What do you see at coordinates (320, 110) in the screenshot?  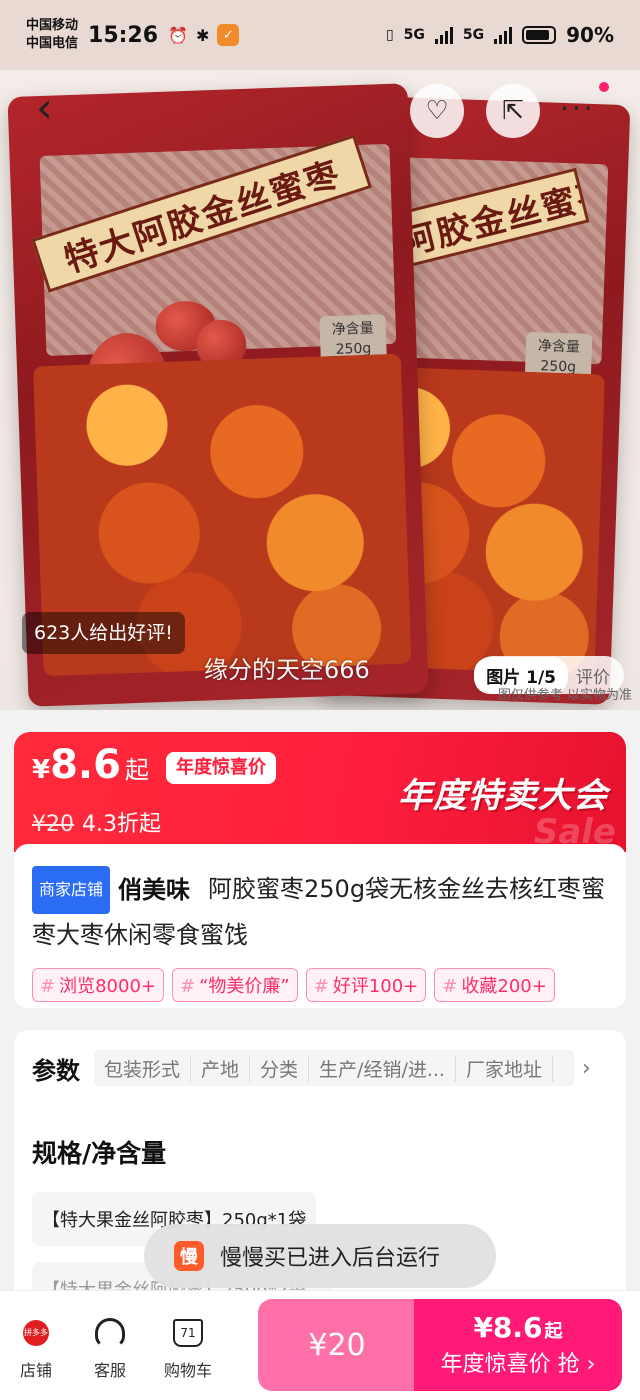 I see `top-nav: ‹ ♡ ⇱ ···` at bounding box center [320, 110].